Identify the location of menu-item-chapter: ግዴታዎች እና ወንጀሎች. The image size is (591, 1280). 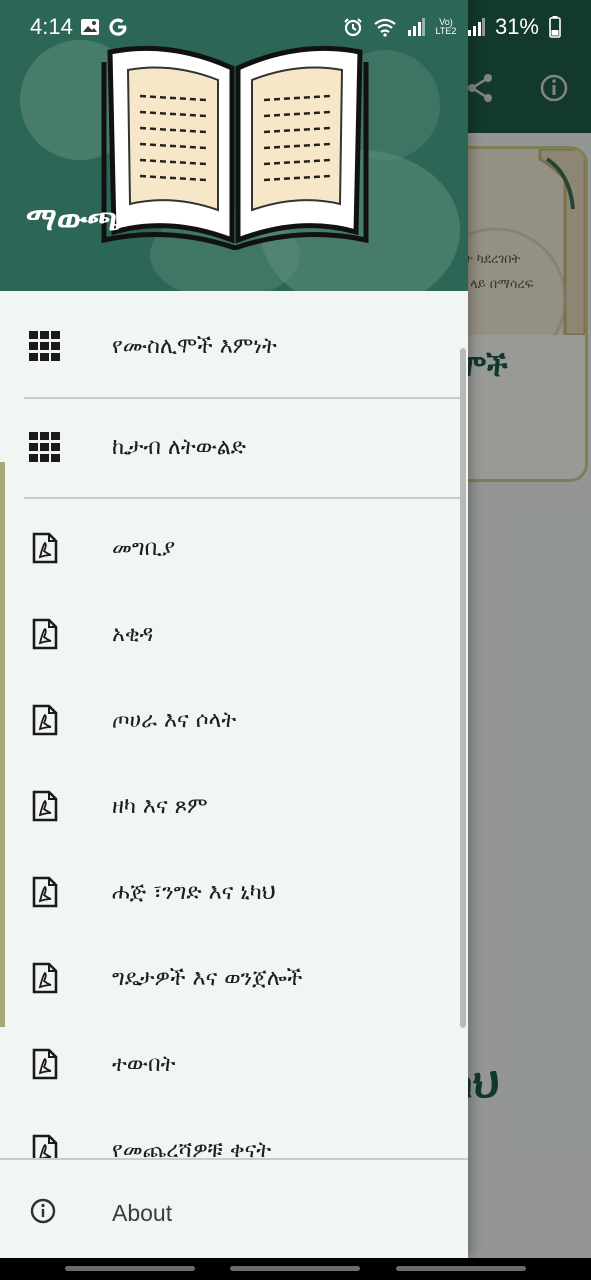
(234, 978).